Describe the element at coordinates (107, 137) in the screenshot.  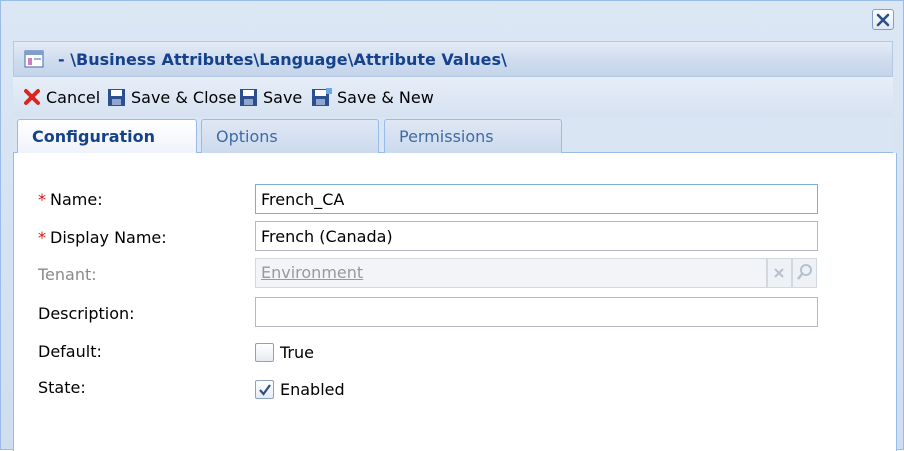
I see `tab-configuration: Configuration` at that location.